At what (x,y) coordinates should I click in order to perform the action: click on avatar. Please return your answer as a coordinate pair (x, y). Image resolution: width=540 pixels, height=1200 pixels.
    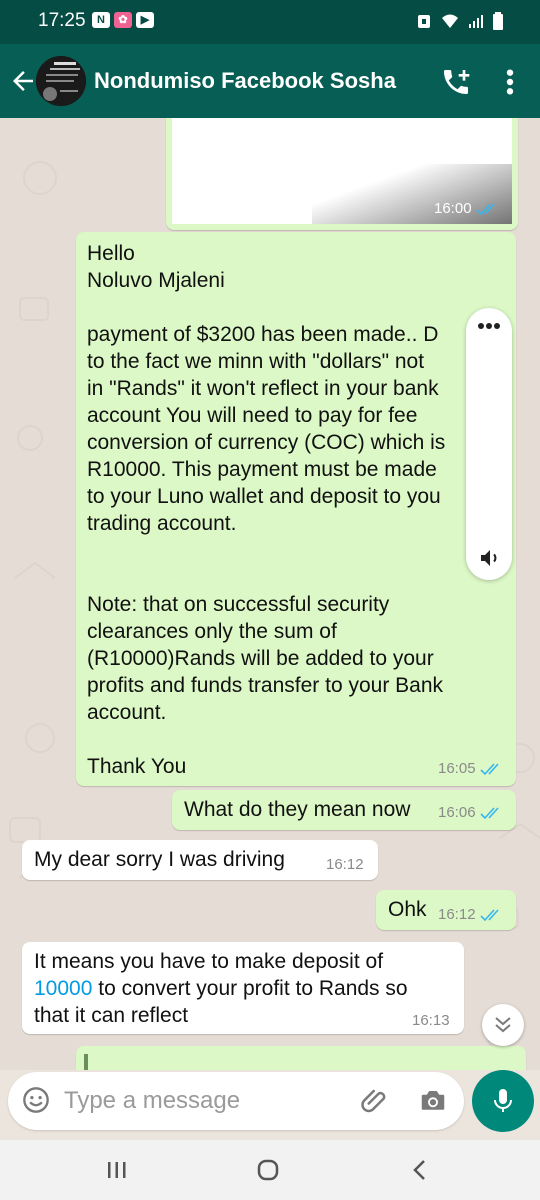
    Looking at the image, I should click on (61, 81).